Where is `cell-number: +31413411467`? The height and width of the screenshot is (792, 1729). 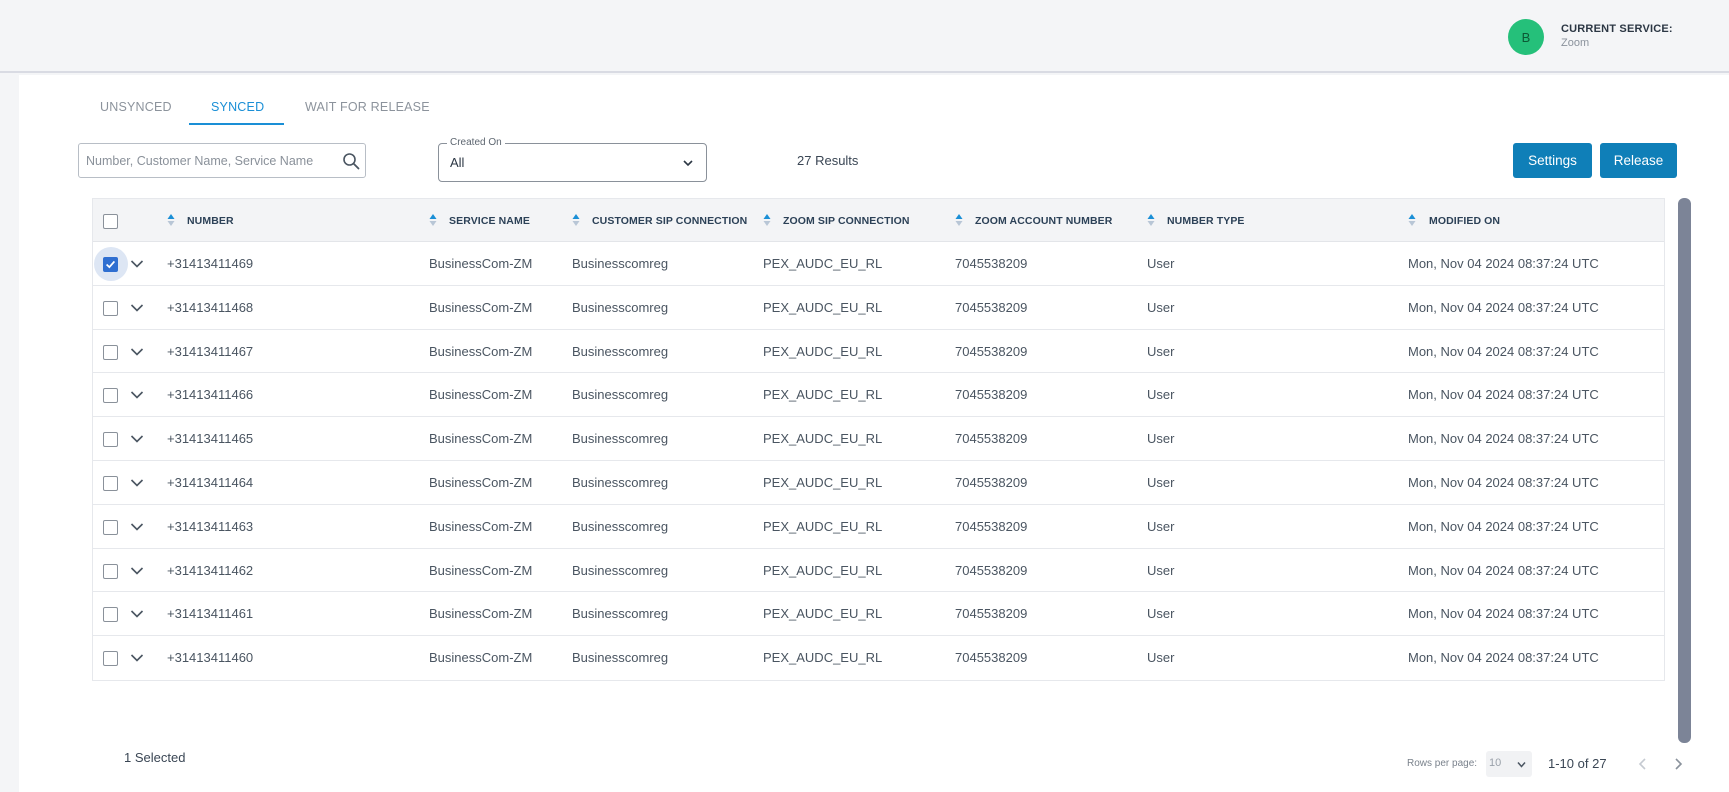 cell-number: +31413411467 is located at coordinates (210, 351).